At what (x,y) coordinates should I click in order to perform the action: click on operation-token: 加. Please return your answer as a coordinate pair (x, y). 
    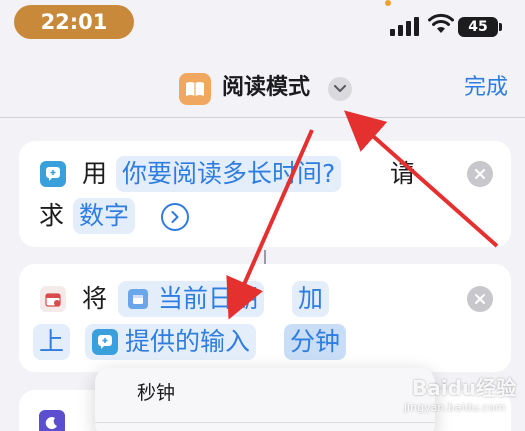
    Looking at the image, I should click on (311, 299).